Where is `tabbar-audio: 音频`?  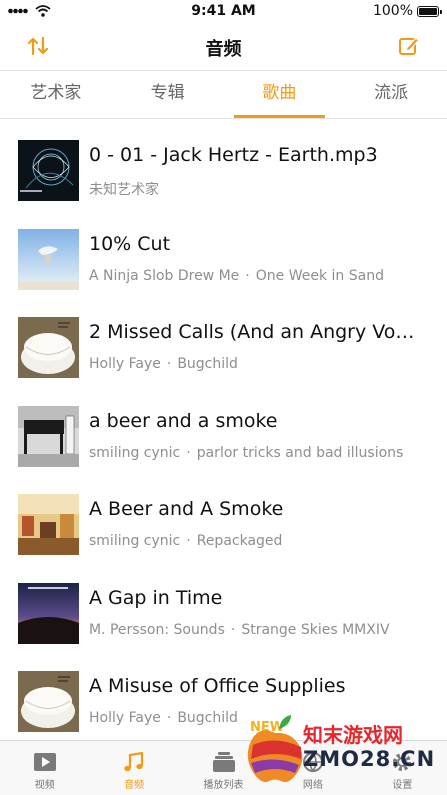
tabbar-audio: 音频 is located at coordinates (133, 768).